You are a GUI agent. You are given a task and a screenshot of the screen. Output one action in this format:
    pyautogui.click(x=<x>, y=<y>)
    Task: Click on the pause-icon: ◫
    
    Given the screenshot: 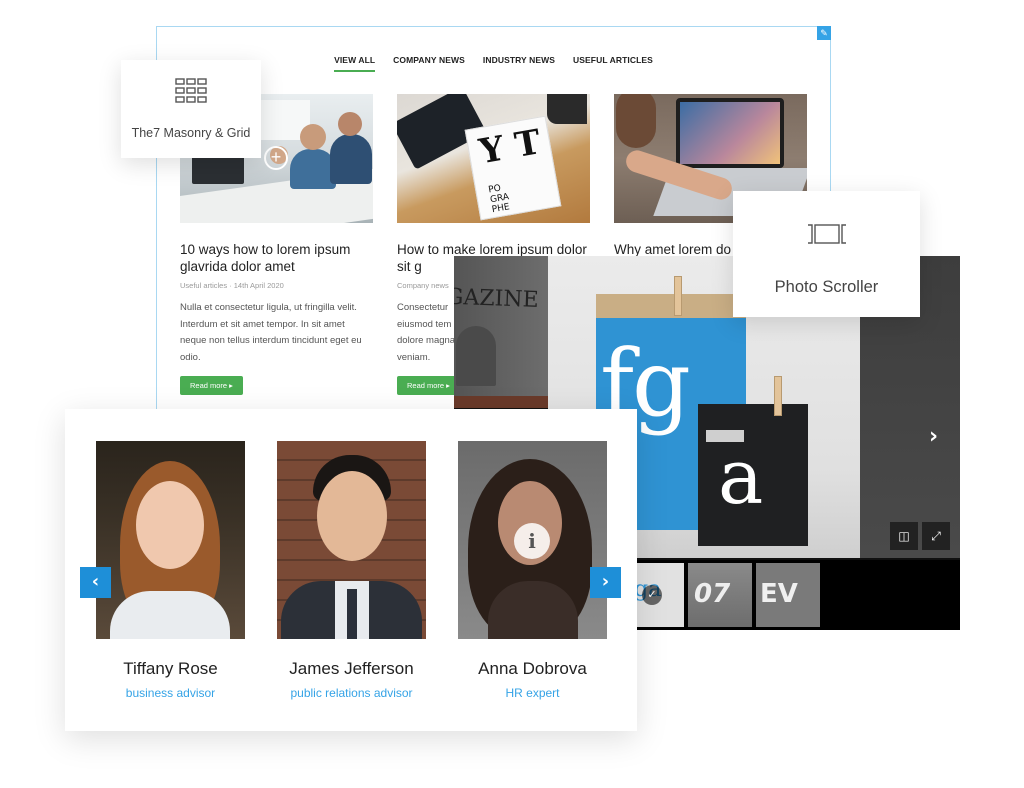 What is the action you would take?
    pyautogui.click(x=904, y=536)
    